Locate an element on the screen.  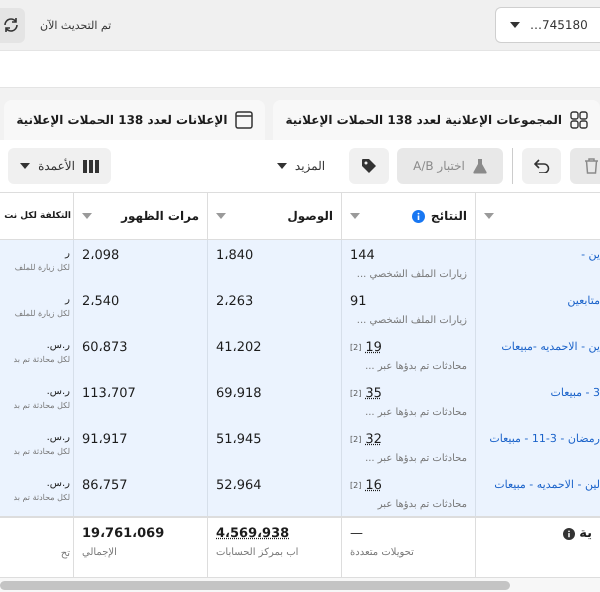
column-header: مرات الظهور is located at coordinates (140, 216).